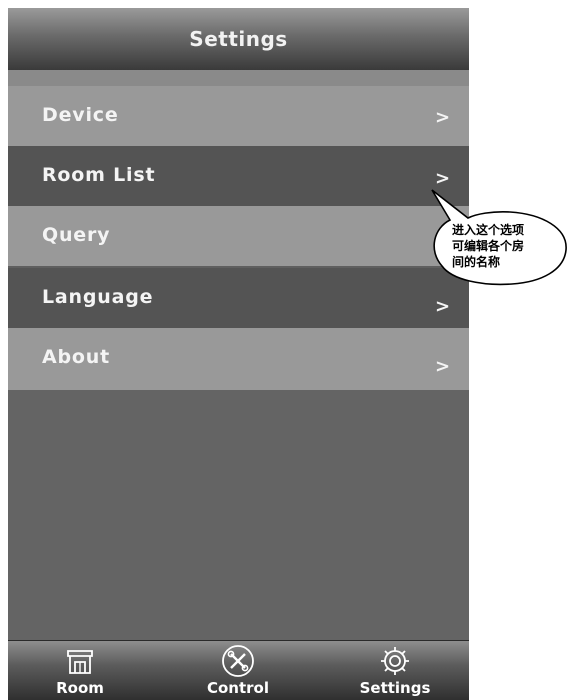  What do you see at coordinates (238, 116) in the screenshot?
I see `menu-item-device: Device >` at bounding box center [238, 116].